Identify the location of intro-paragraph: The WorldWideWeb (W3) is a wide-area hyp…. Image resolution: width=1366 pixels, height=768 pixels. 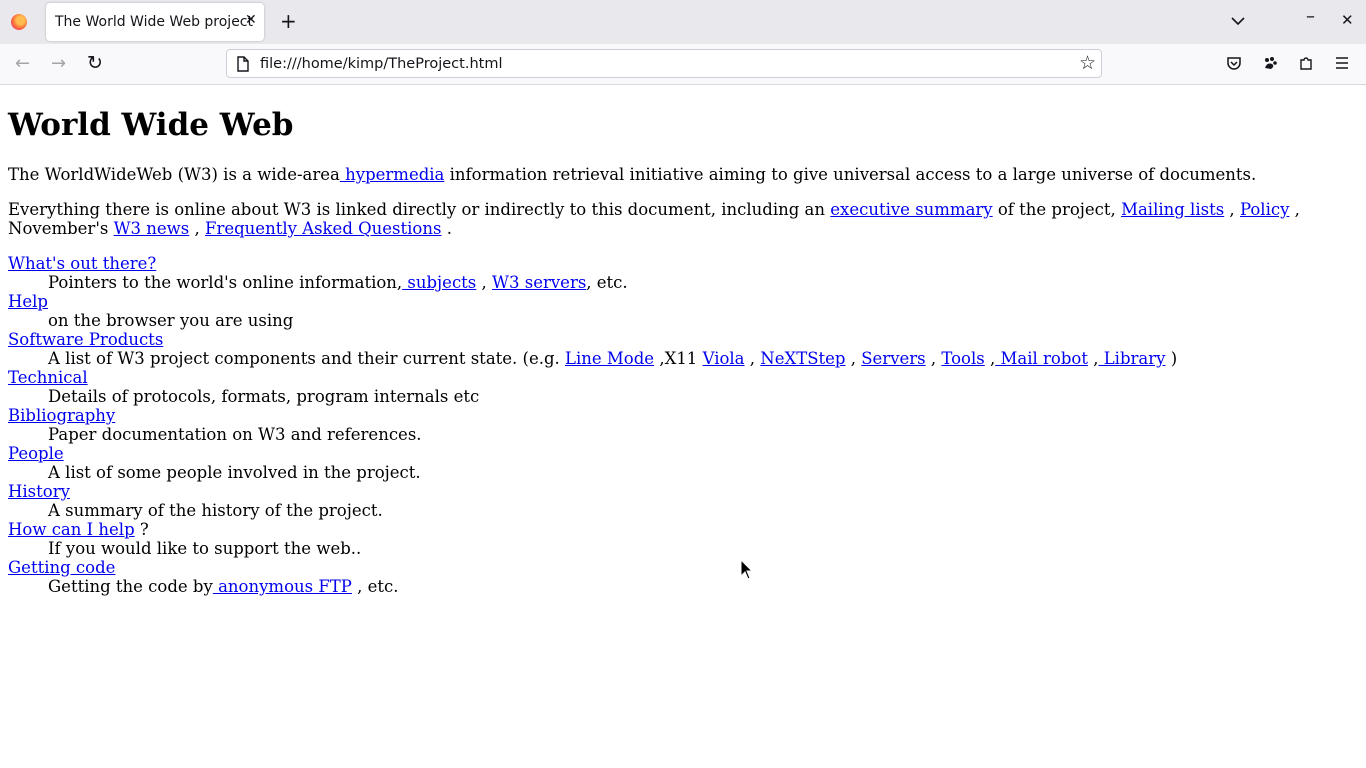
(632, 174).